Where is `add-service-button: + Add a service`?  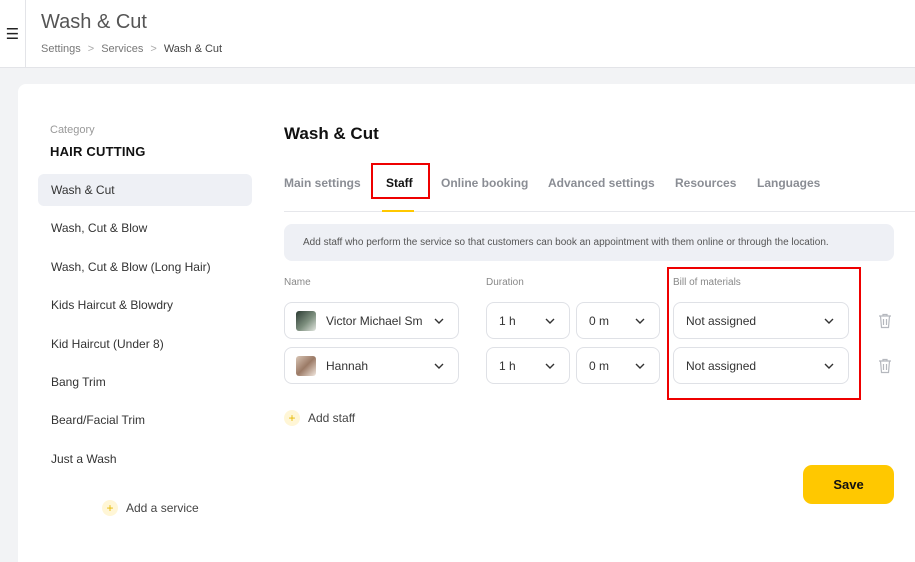 add-service-button: + Add a service is located at coordinates (150, 508).